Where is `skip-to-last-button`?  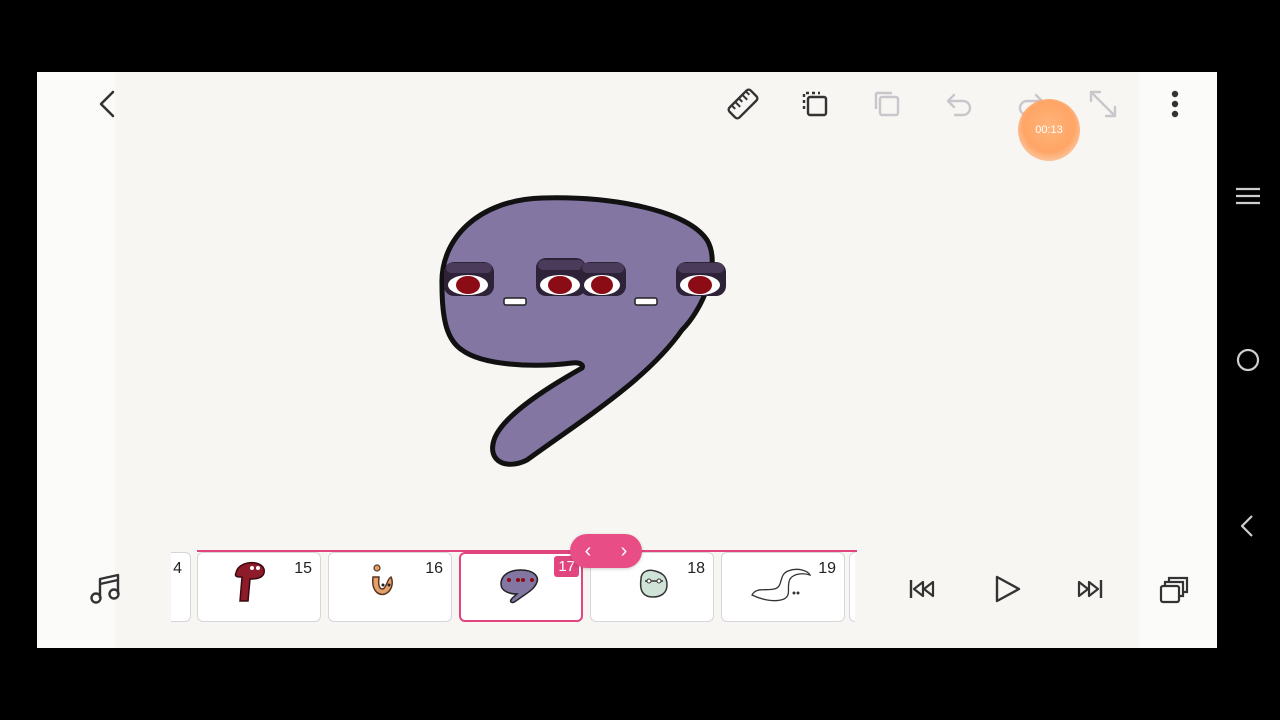 skip-to-last-button is located at coordinates (1090, 589).